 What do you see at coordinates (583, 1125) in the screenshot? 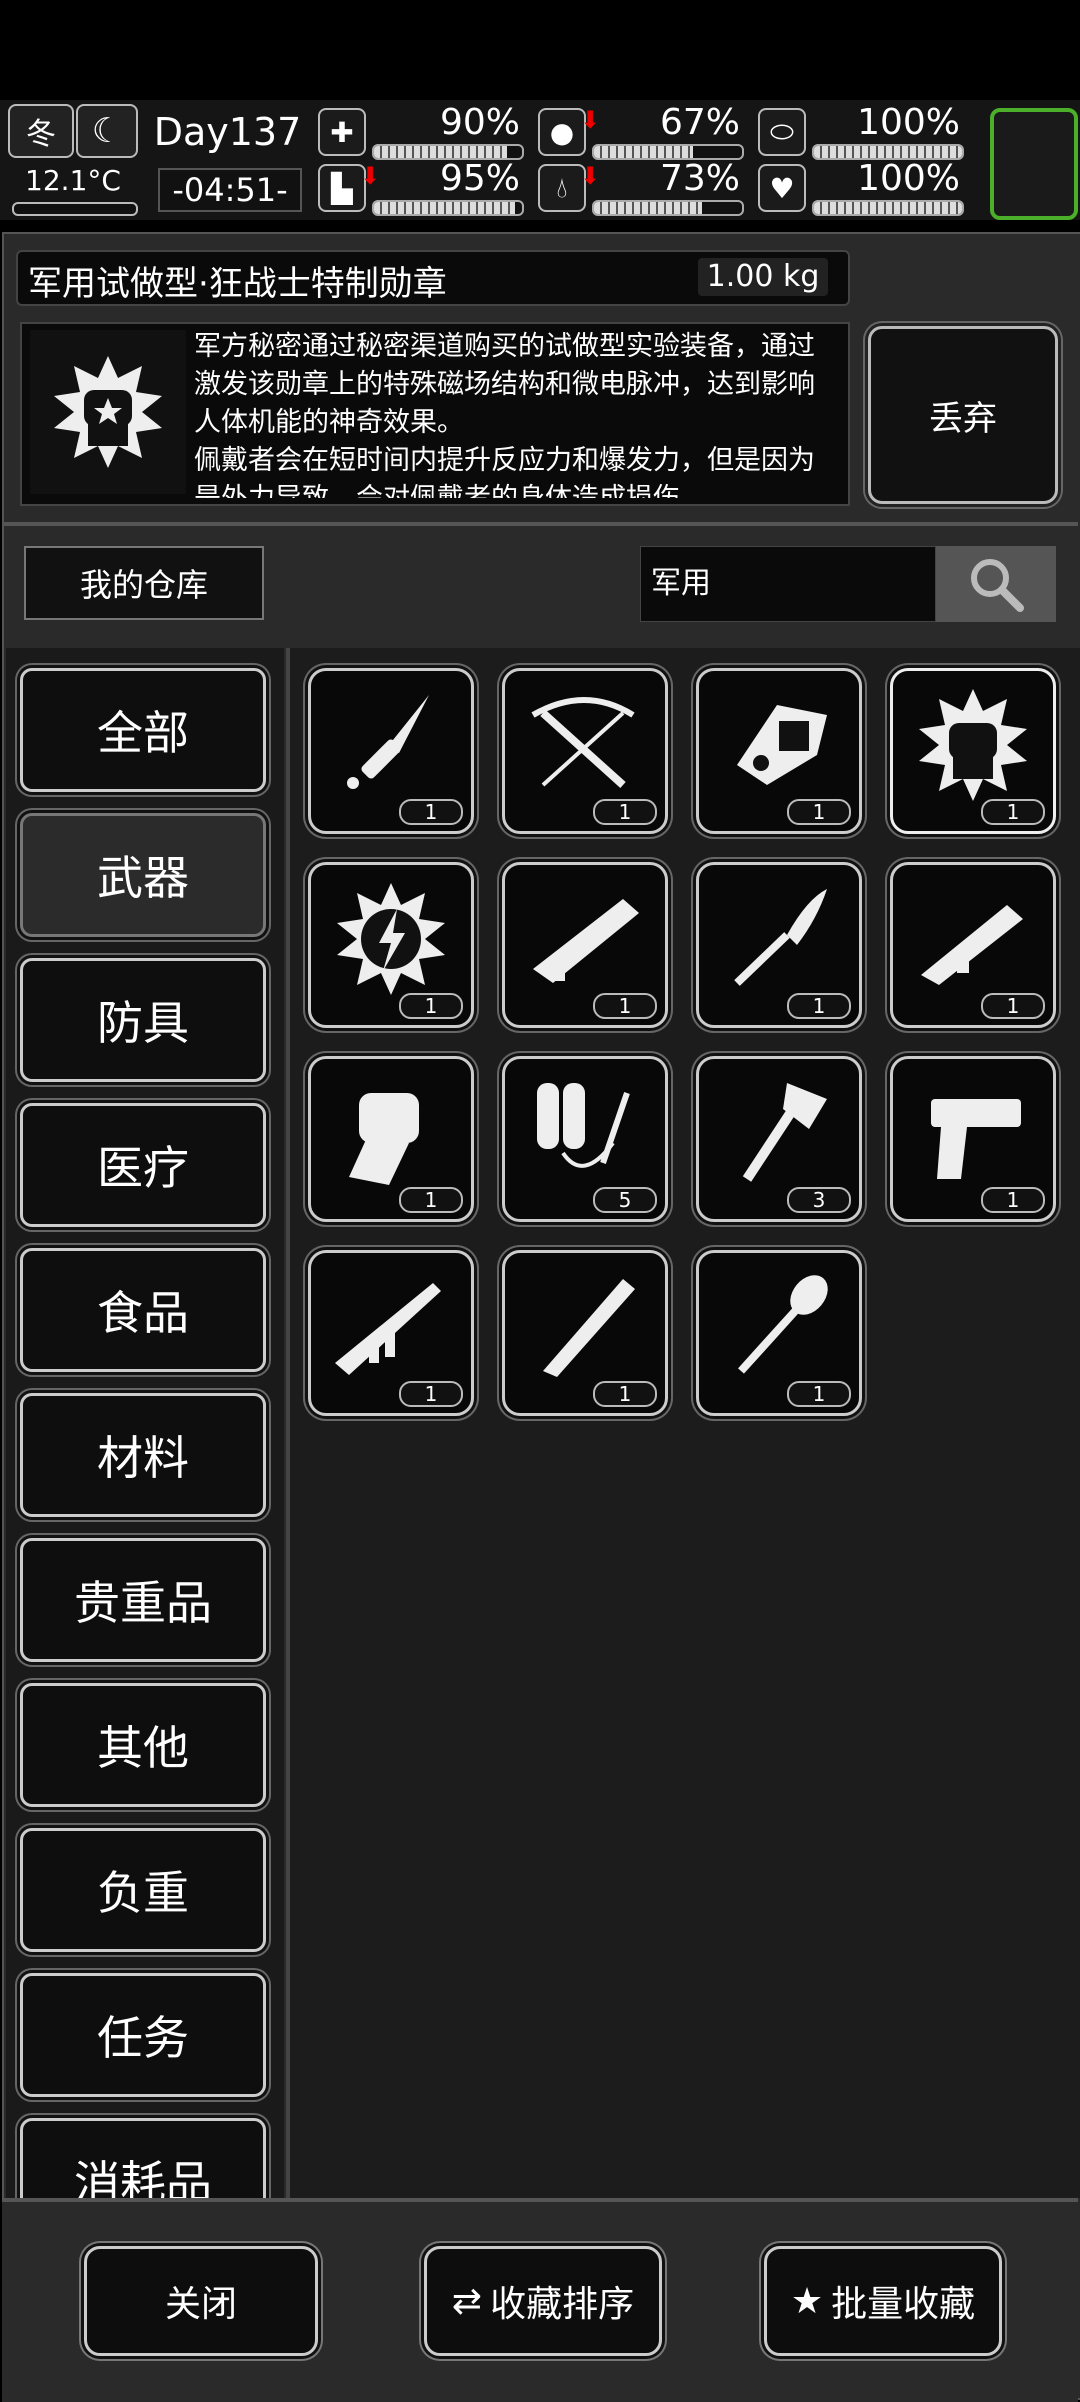
I see `flamethrower-icon` at bounding box center [583, 1125].